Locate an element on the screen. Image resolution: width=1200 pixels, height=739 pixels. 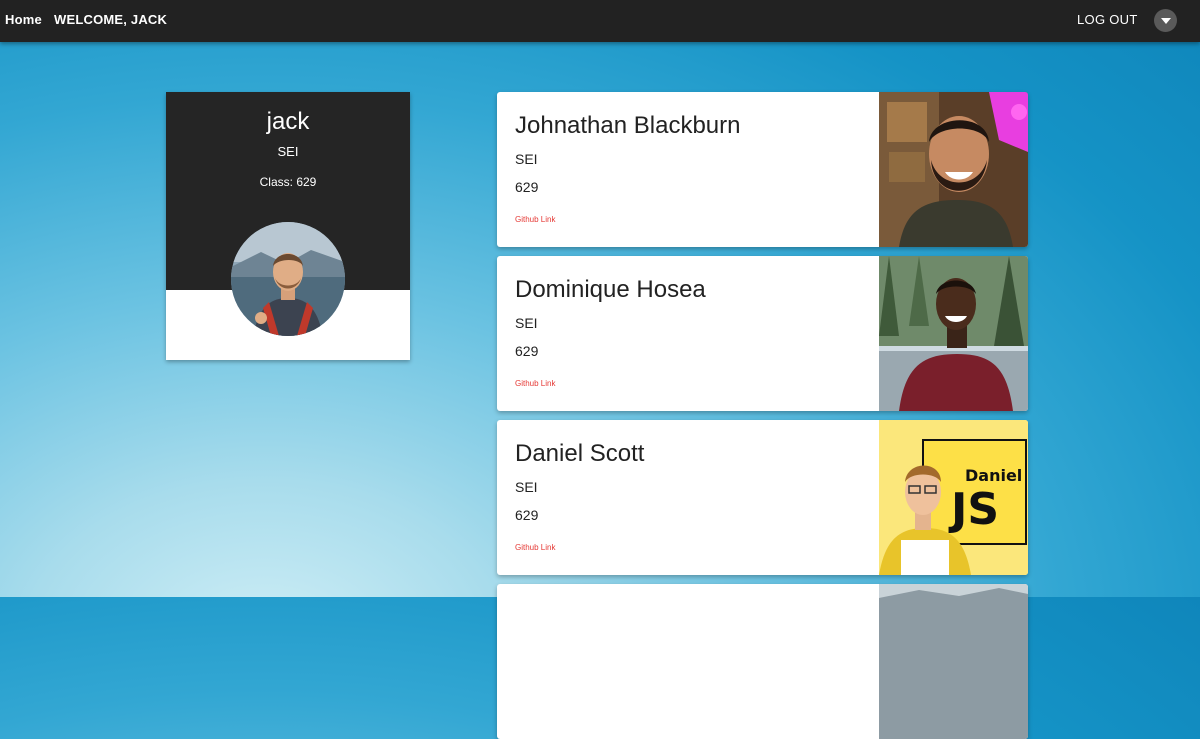
student-card: Johnathan Blackburn SEI 629 Github Link is located at coordinates (762, 169).